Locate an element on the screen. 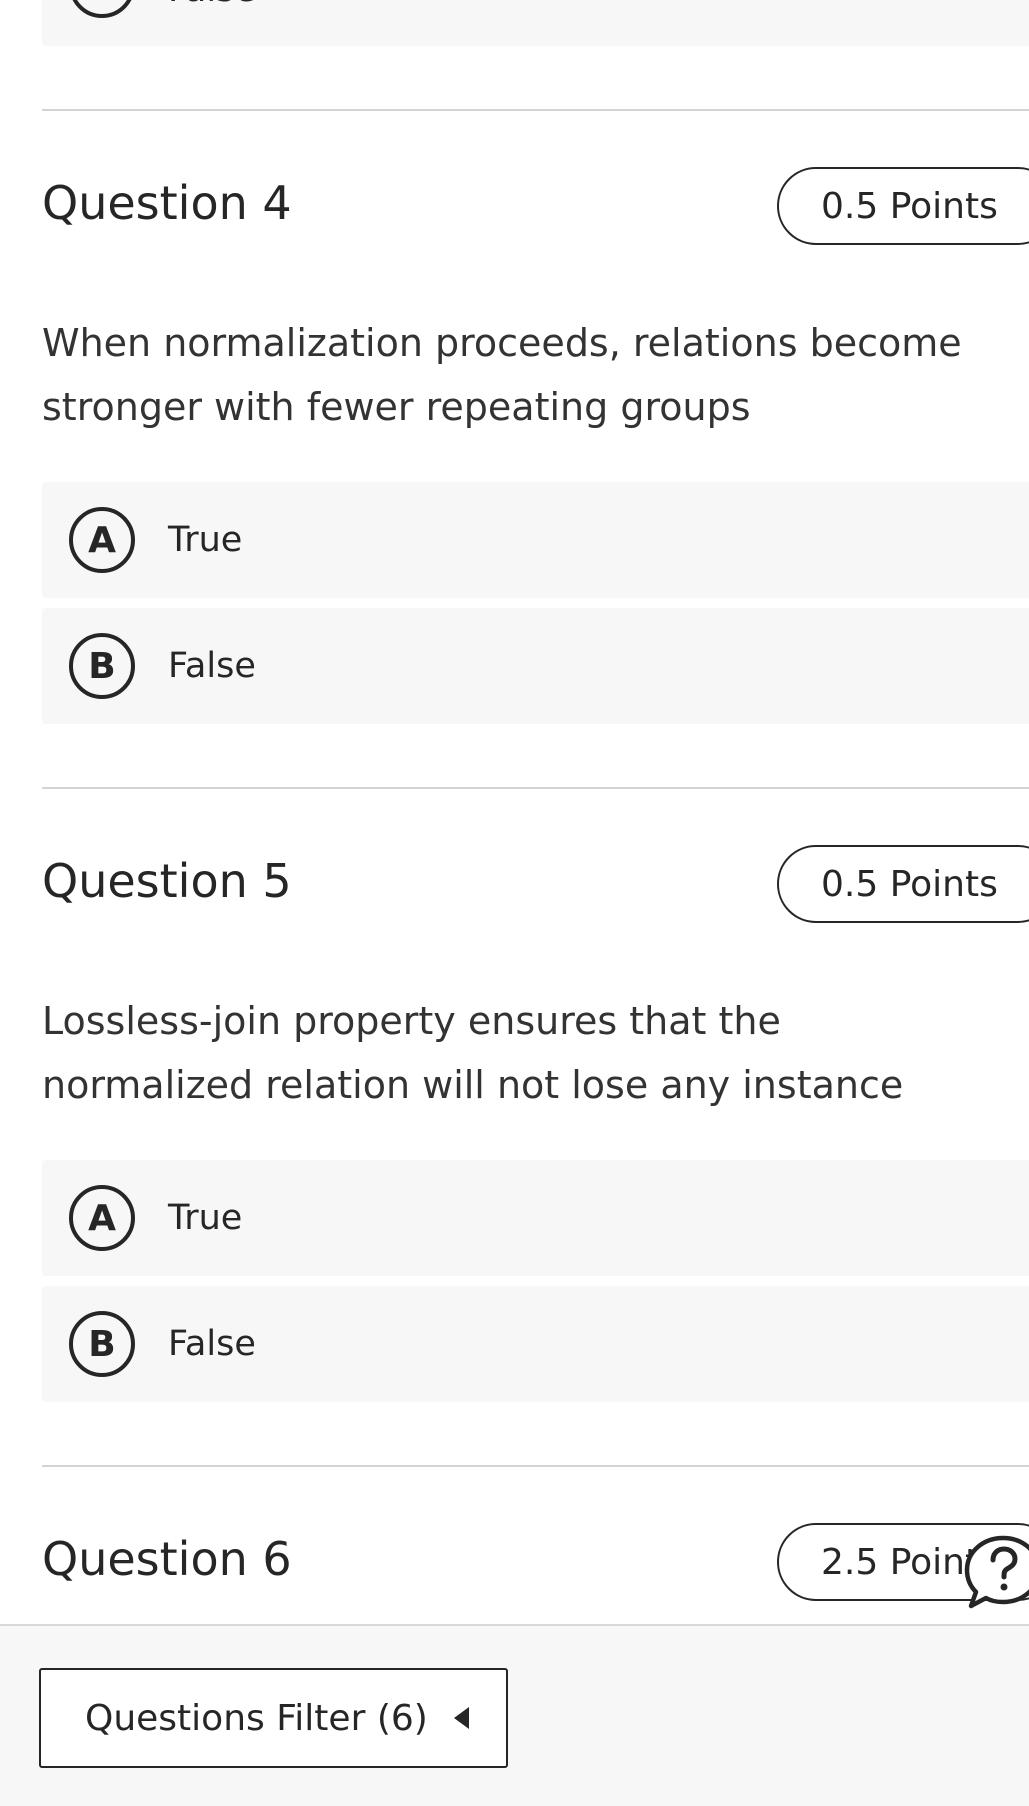  question-4-title: Question 4 is located at coordinates (167, 203).